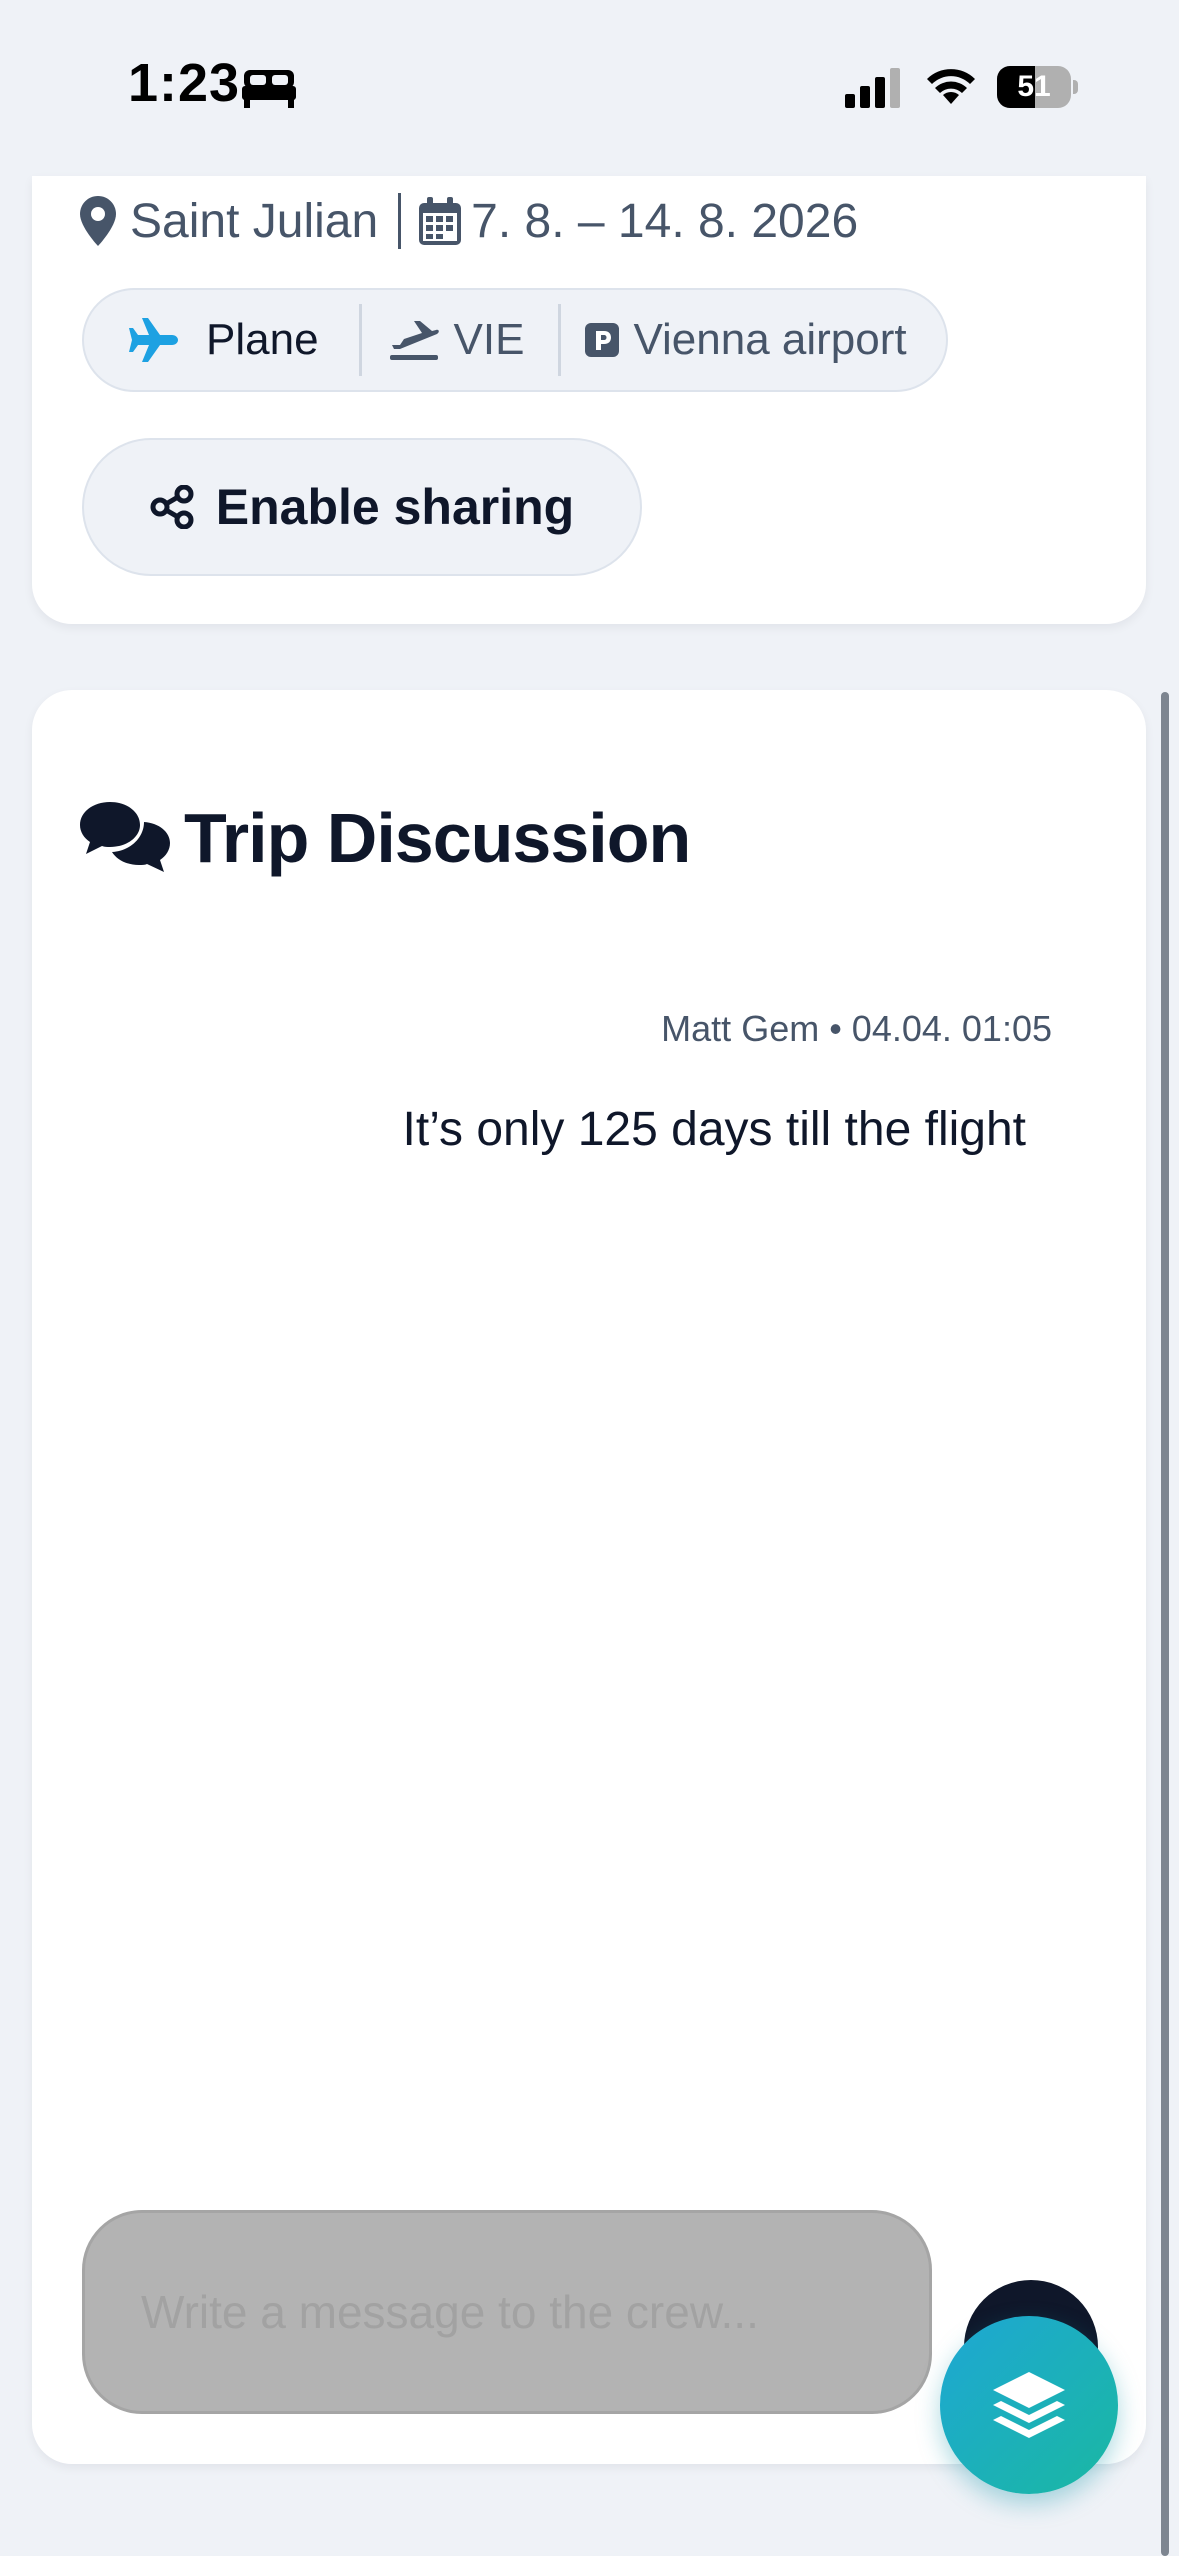 The width and height of the screenshot is (1179, 2556). What do you see at coordinates (400, 221) in the screenshot?
I see `meta-divider` at bounding box center [400, 221].